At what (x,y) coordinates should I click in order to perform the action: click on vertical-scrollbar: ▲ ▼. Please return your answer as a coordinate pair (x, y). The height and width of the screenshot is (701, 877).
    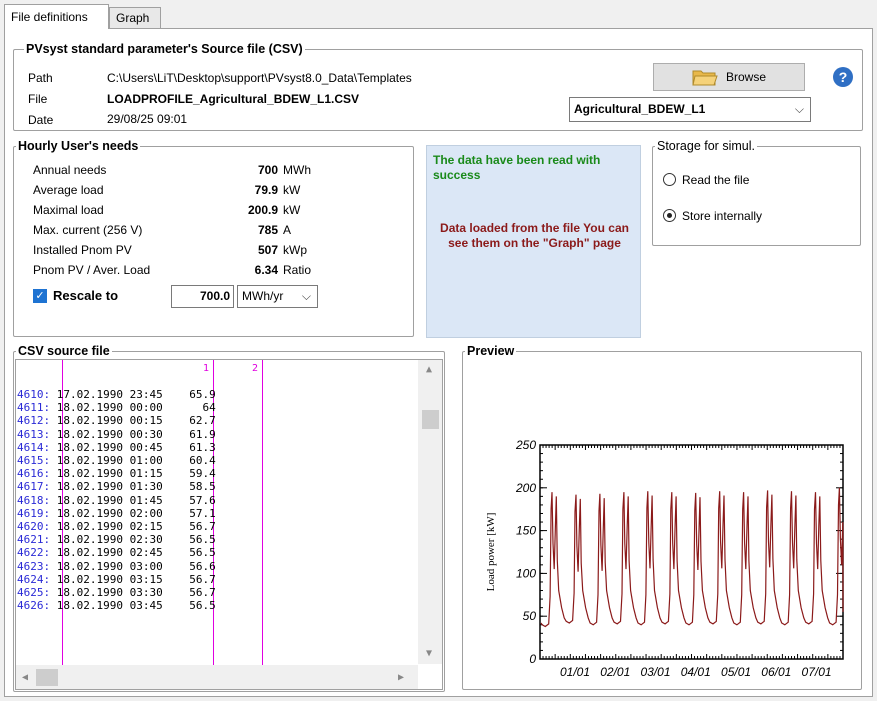
    Looking at the image, I should click on (430, 512).